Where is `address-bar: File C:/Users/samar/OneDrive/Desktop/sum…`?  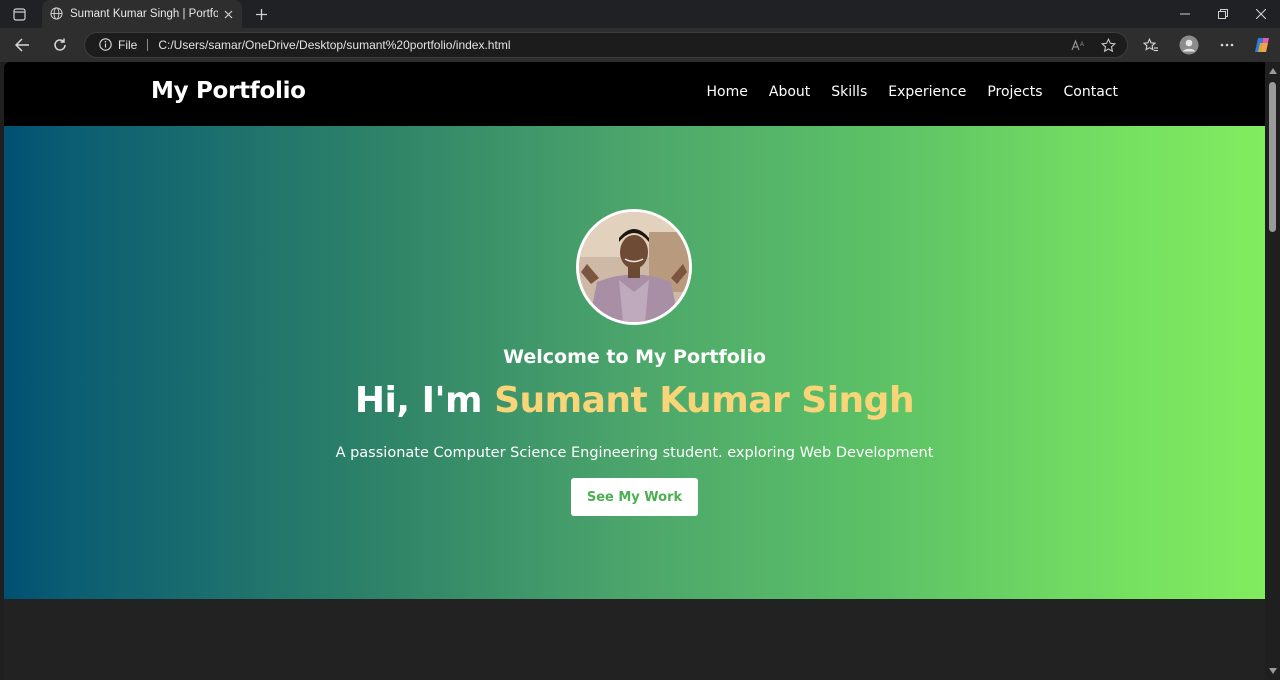 address-bar: File C:/Users/samar/OneDrive/Desktop/sum… is located at coordinates (606, 45).